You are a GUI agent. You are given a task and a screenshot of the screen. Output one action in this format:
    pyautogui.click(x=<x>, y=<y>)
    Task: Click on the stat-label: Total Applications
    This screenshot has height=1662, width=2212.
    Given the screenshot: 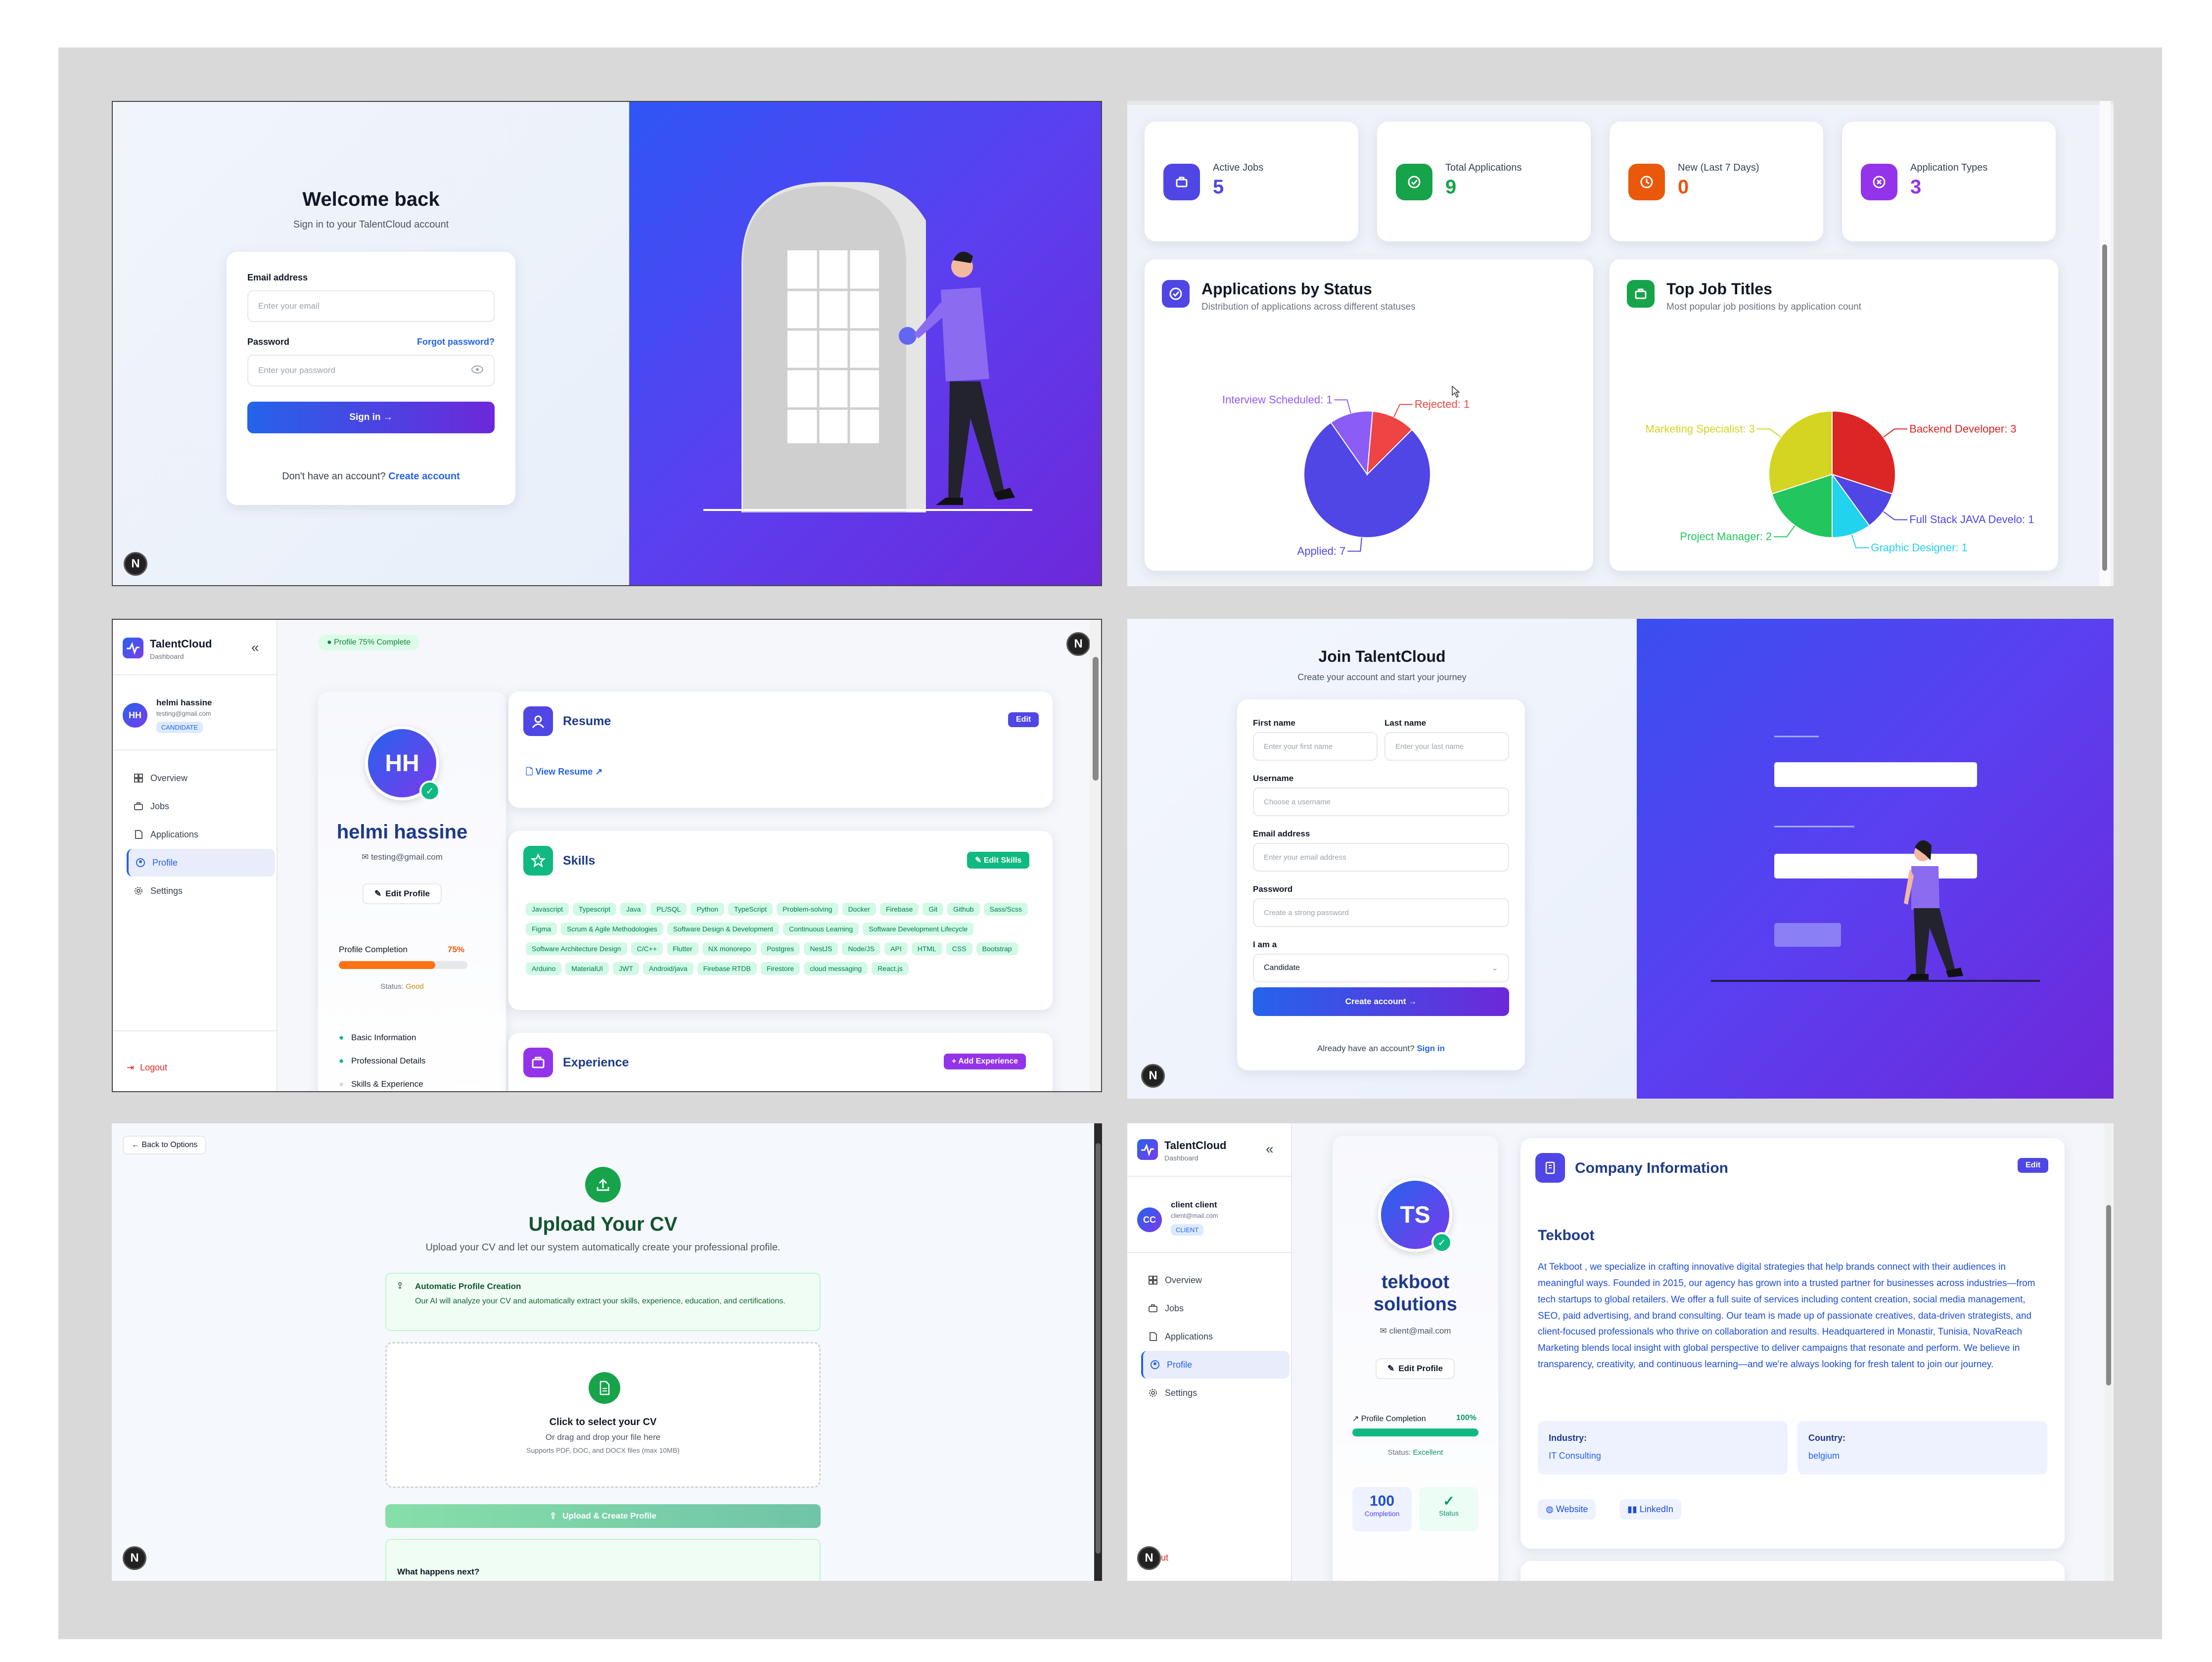 What is the action you would take?
    pyautogui.click(x=1483, y=167)
    